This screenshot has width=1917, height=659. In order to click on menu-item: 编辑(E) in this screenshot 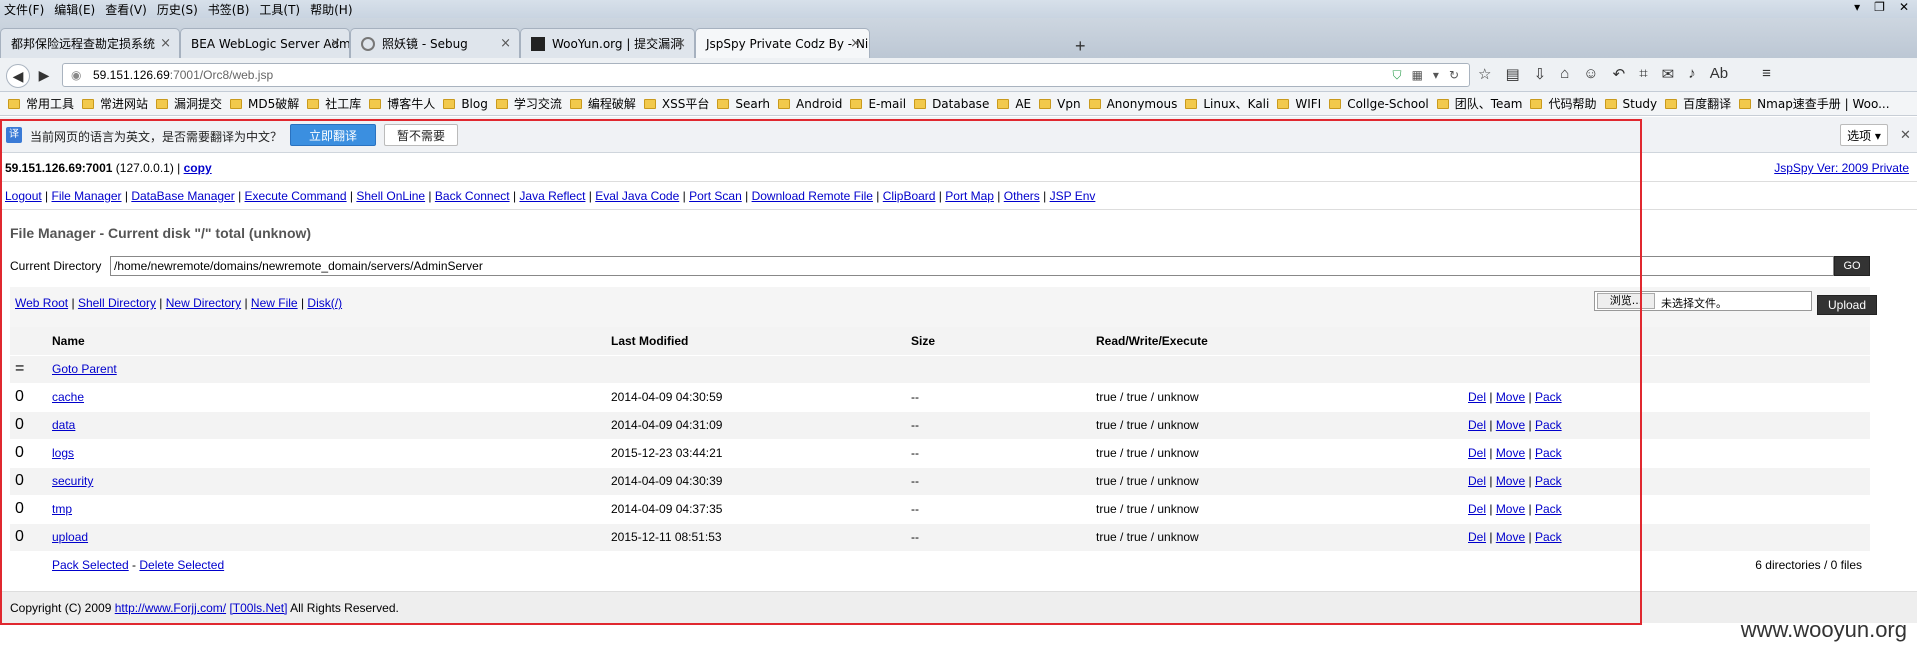, I will do `click(74, 9)`.